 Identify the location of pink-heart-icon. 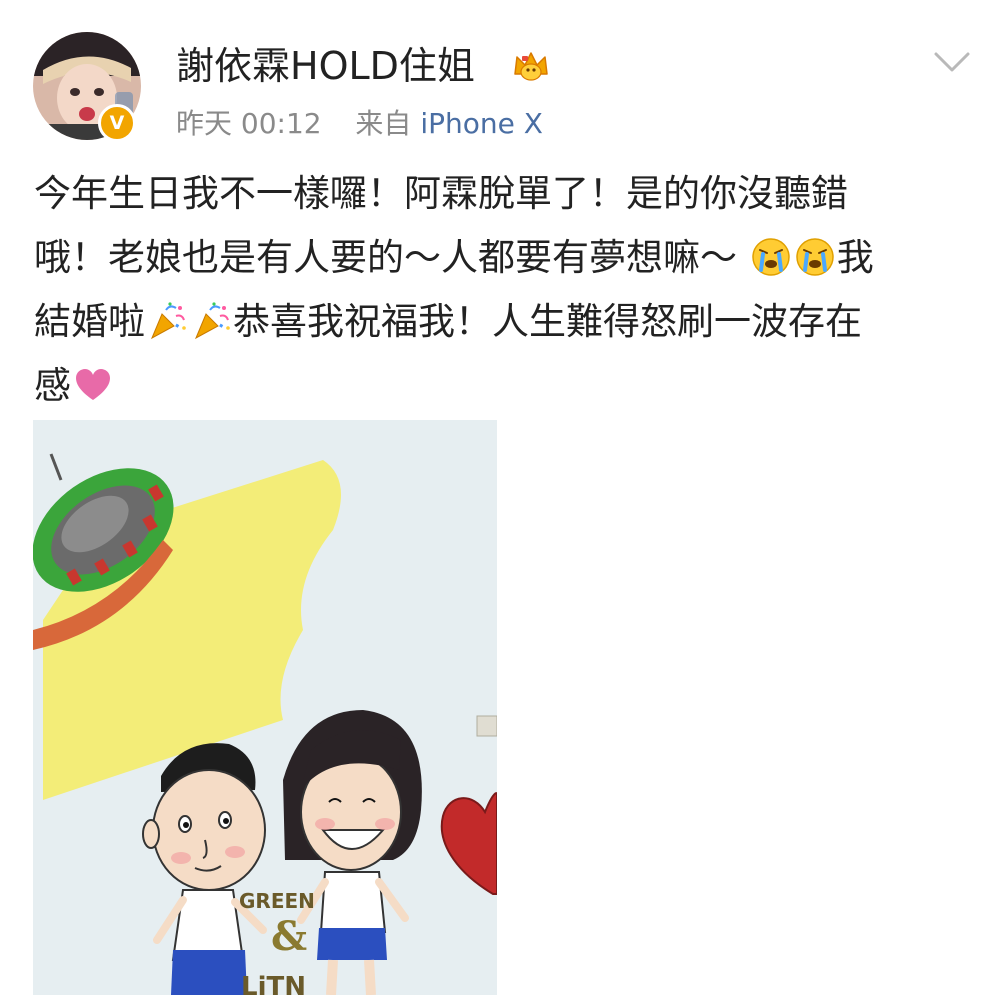
(93, 384).